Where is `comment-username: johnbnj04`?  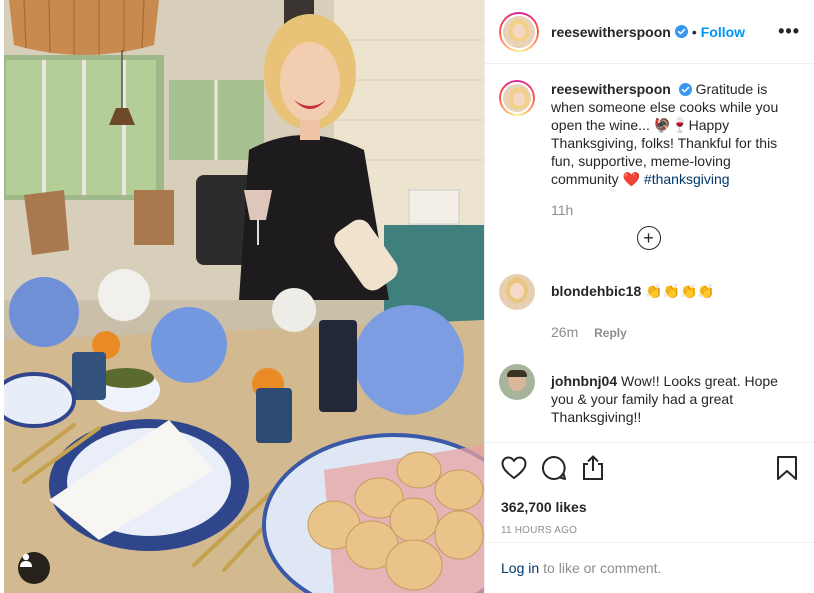 comment-username: johnbnj04 is located at coordinates (584, 381).